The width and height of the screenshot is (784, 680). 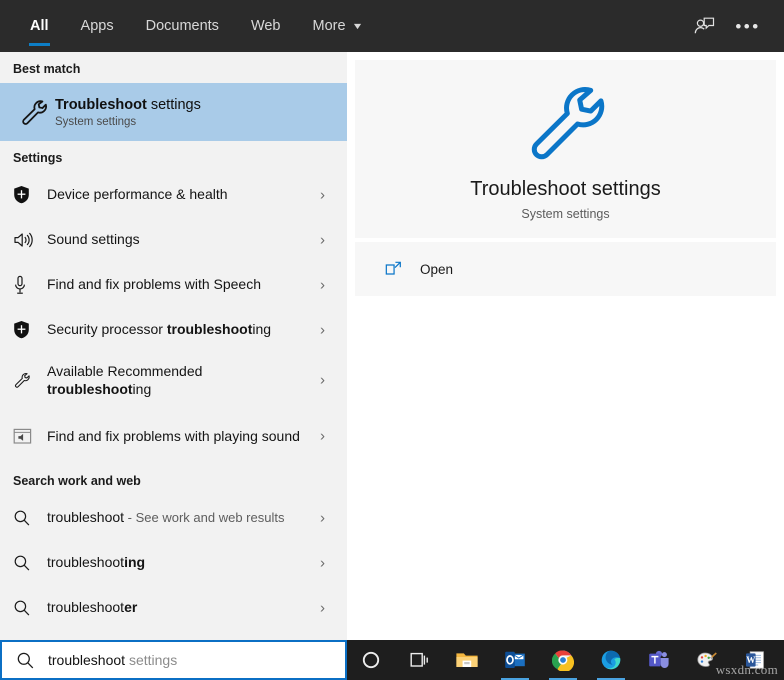 I want to click on tab-apps-label: Apps, so click(x=97, y=26).